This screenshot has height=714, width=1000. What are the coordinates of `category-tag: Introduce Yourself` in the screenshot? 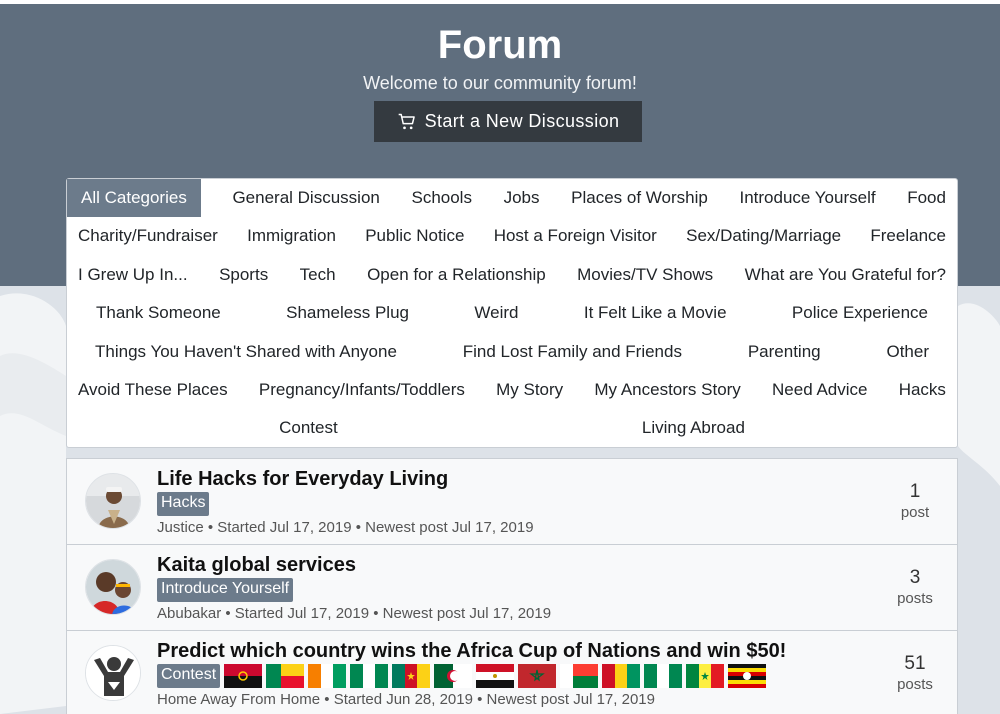 It's located at (225, 590).